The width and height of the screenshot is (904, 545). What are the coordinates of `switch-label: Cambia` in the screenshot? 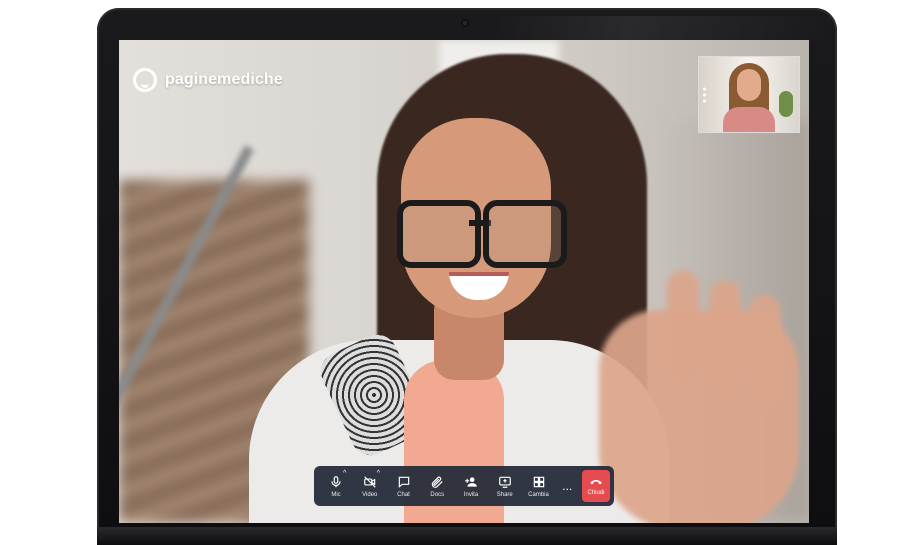 It's located at (538, 494).